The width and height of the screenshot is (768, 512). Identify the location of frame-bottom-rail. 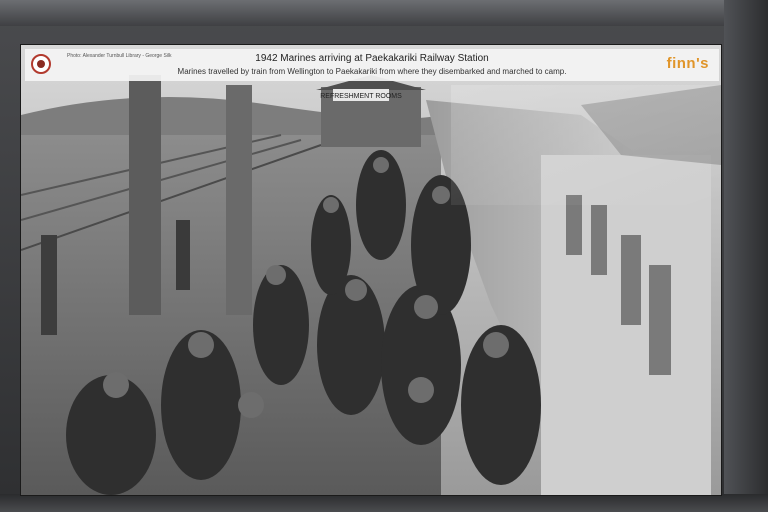
(384, 503).